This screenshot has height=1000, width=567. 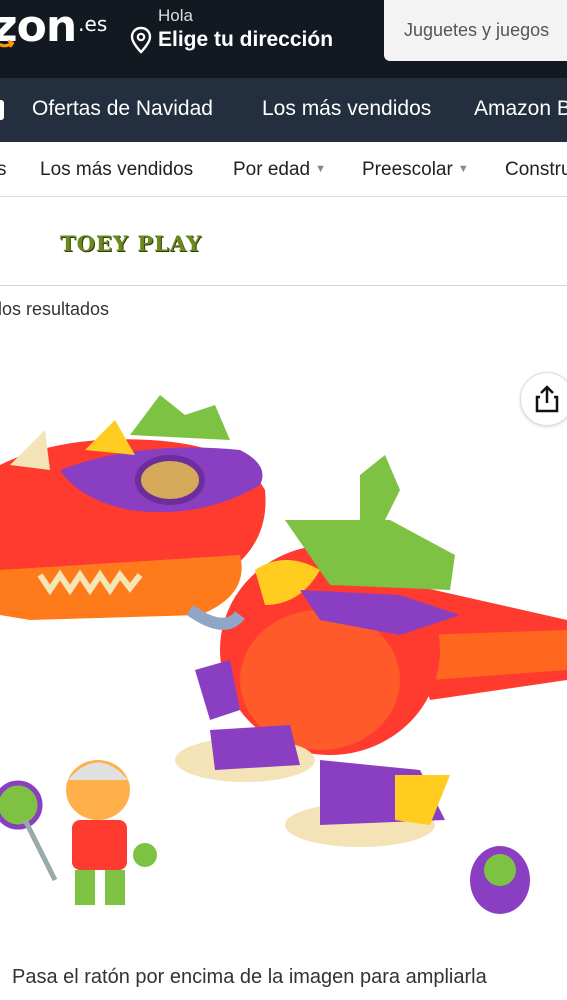 What do you see at coordinates (346, 109) in the screenshot?
I see `nav-item-mas-vendidos: Los más vendidos` at bounding box center [346, 109].